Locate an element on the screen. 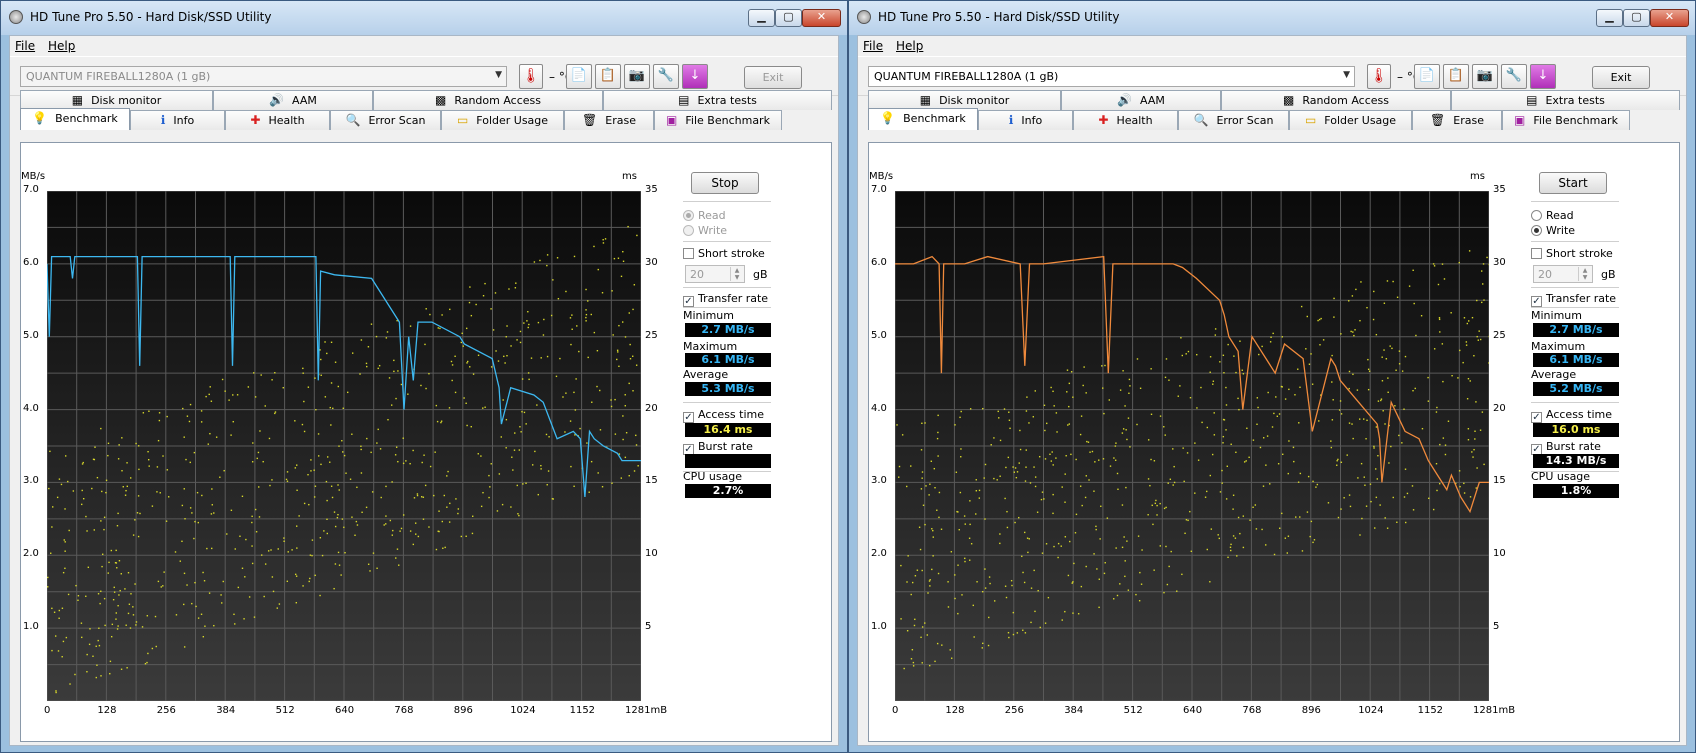  tab-label: Extra tests is located at coordinates (727, 100).